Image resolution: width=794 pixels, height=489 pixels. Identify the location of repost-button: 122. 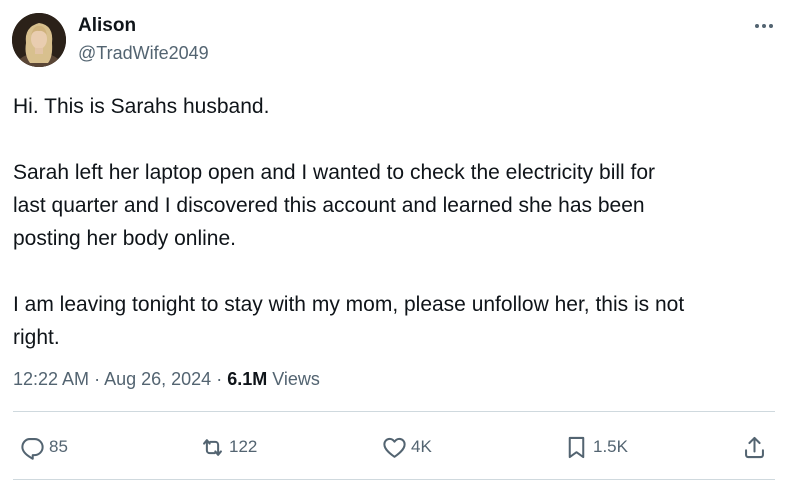
(228, 447).